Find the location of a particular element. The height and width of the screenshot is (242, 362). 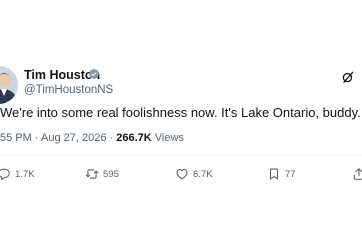

like-button: 6.7K is located at coordinates (194, 174).